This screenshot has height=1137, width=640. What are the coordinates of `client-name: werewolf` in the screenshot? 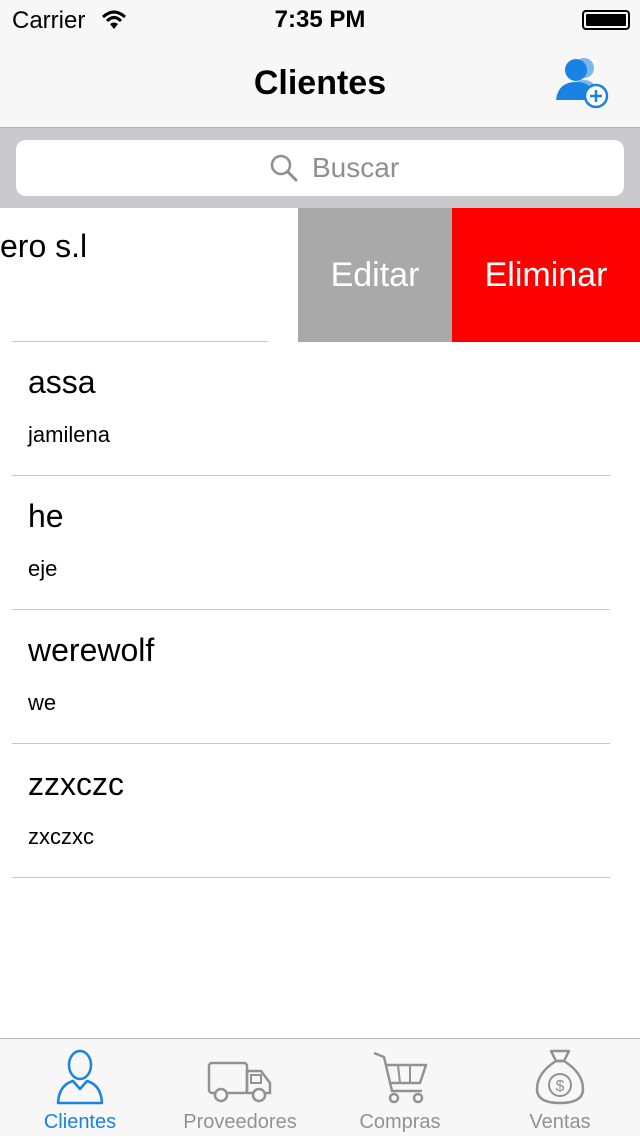 It's located at (91, 650).